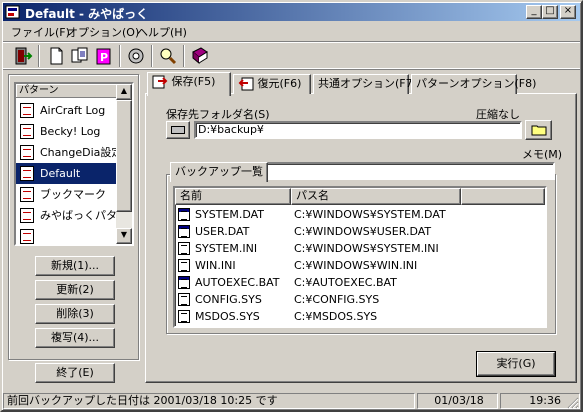 This screenshot has width=583, height=412. What do you see at coordinates (66, 235) in the screenshot?
I see `list-item` at bounding box center [66, 235].